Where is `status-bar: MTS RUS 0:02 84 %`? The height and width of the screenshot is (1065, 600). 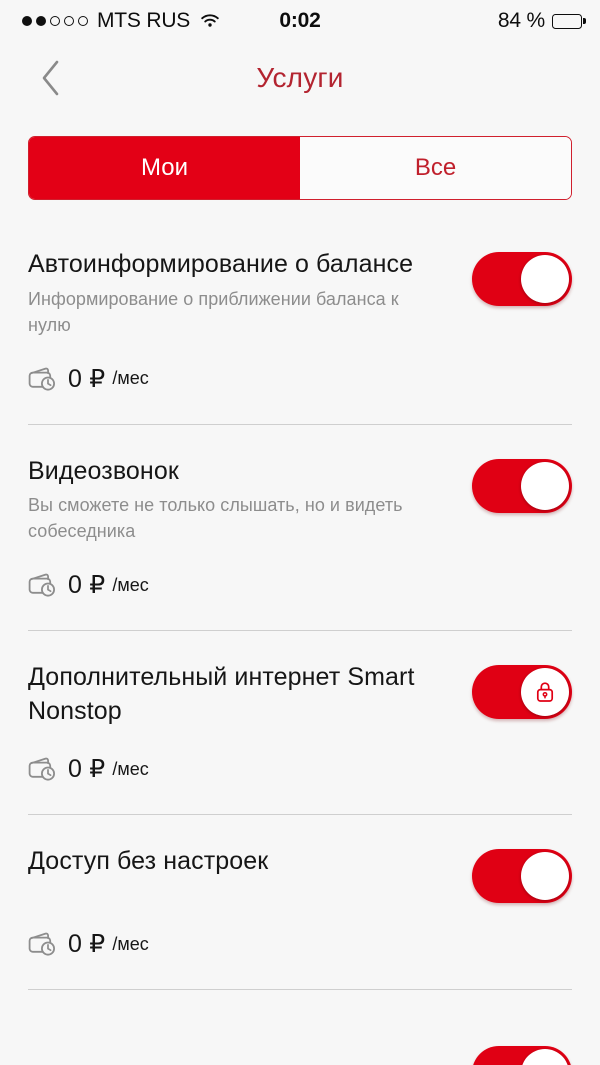 status-bar: MTS RUS 0:02 84 % is located at coordinates (300, 21).